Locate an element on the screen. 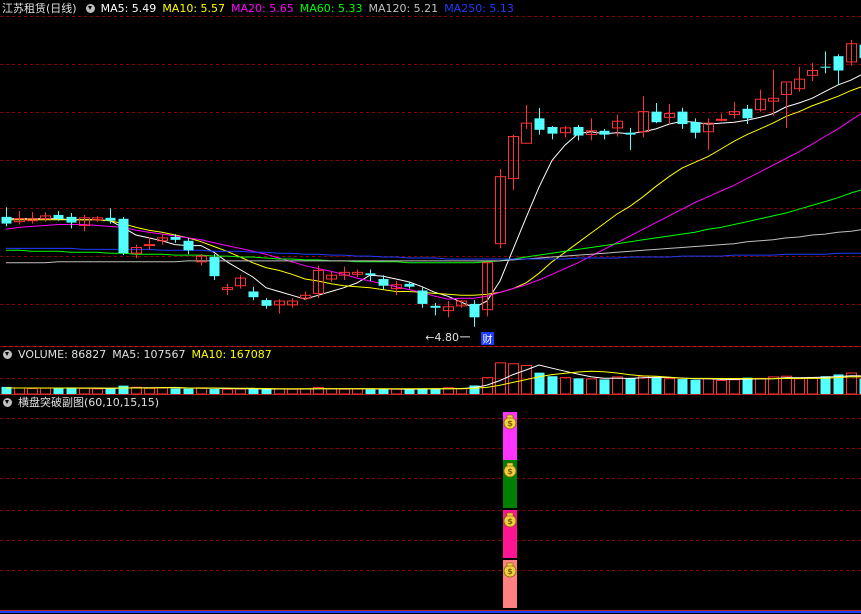 This screenshot has width=861, height=614. ma10-label: MA10: 5.57 is located at coordinates (194, 8).